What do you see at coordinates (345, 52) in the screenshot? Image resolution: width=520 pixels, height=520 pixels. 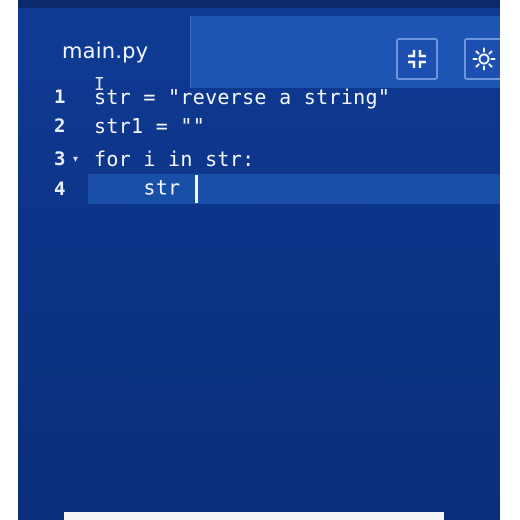 I see `toolbar-area` at bounding box center [345, 52].